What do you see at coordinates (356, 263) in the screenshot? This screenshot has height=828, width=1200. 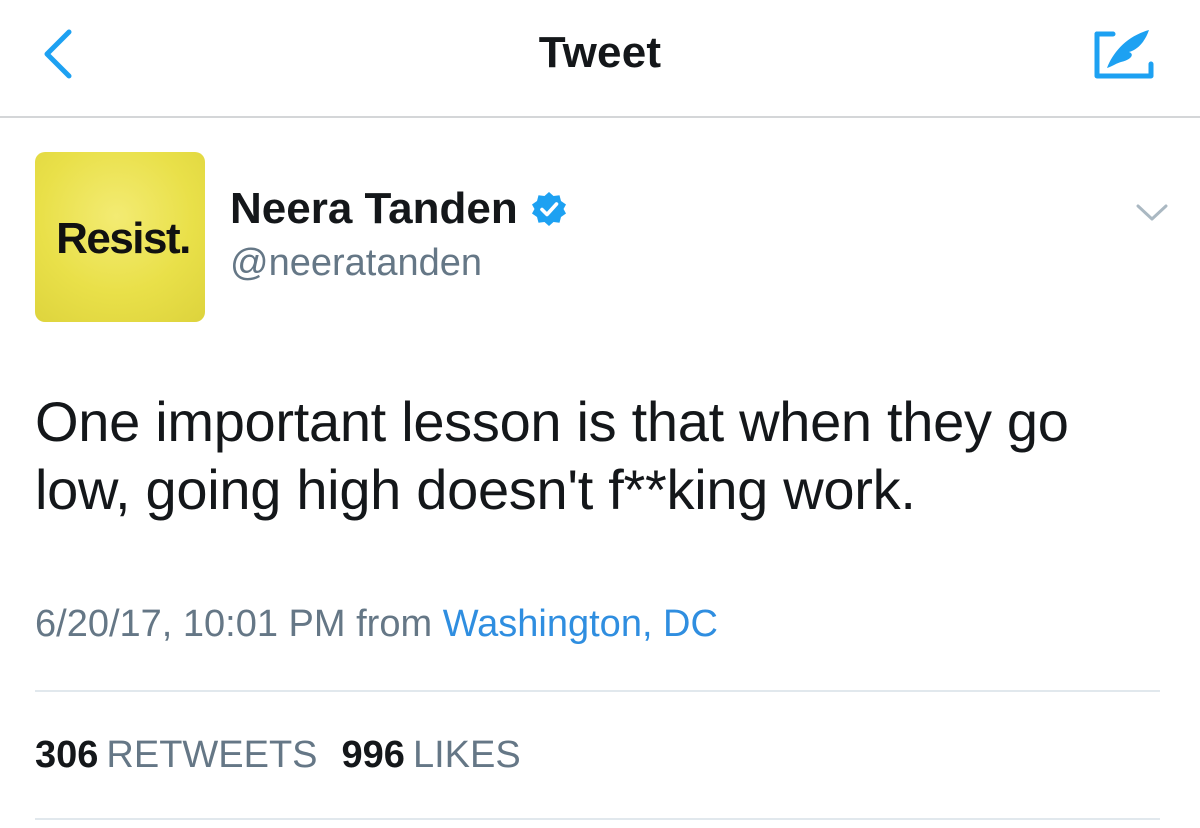 I see `user-handle: @neeratanden` at bounding box center [356, 263].